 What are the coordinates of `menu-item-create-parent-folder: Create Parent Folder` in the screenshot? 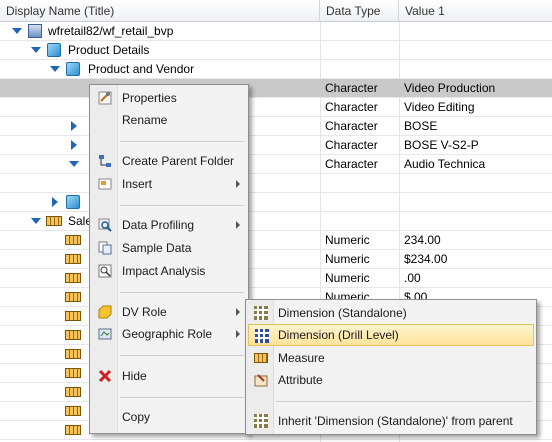 It's located at (169, 161).